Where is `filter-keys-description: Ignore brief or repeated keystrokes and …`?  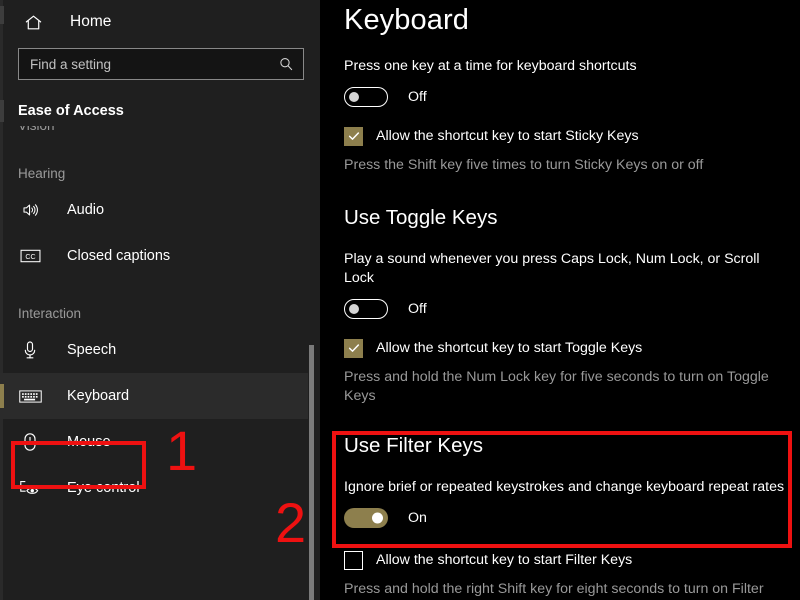
filter-keys-description: Ignore brief or repeated keystrokes and … is located at coordinates (564, 487).